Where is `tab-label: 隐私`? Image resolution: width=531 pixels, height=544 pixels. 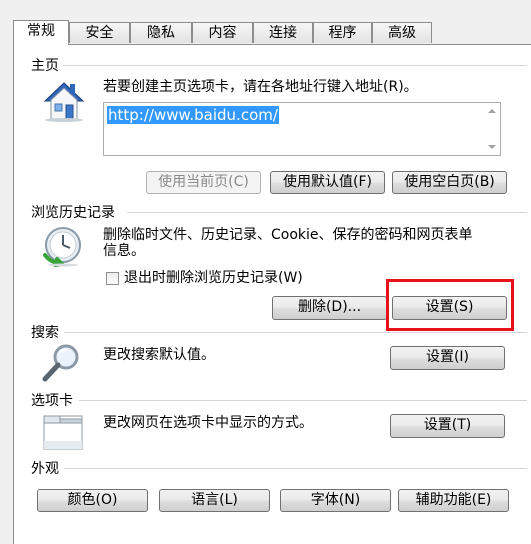
tab-label: 隐私 is located at coordinates (161, 33).